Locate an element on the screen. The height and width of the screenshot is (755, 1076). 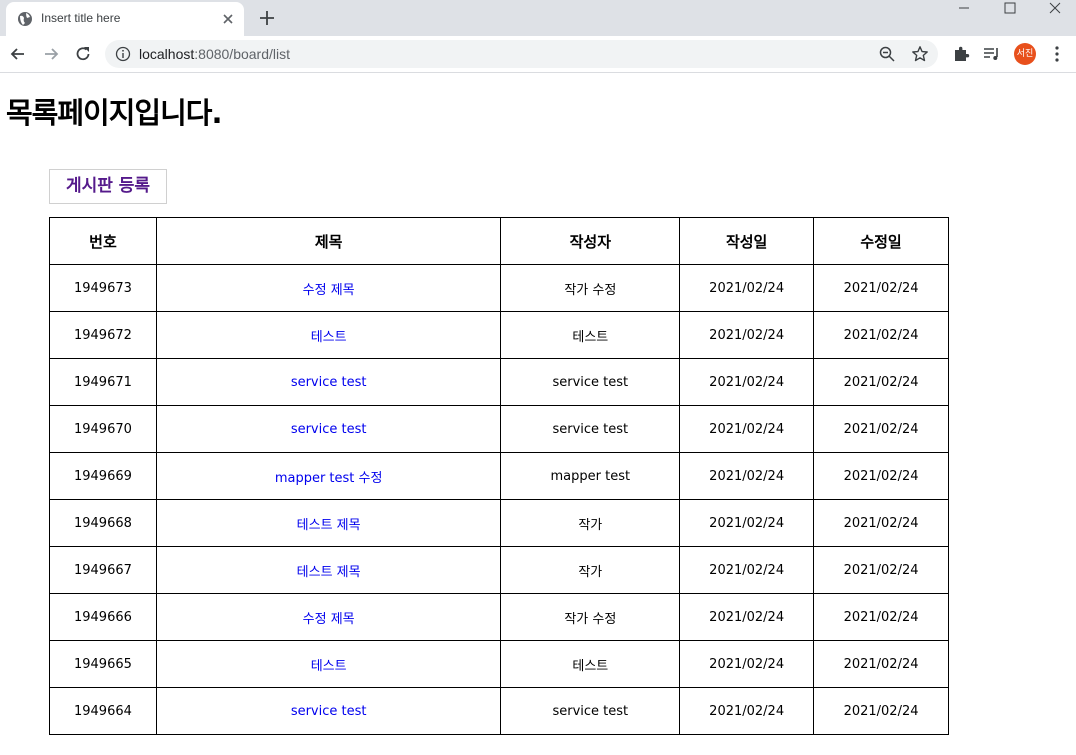
table-row: 1949673 수정 제목 작가 수정 2021/02/24 2021/02/24 is located at coordinates (499, 288).